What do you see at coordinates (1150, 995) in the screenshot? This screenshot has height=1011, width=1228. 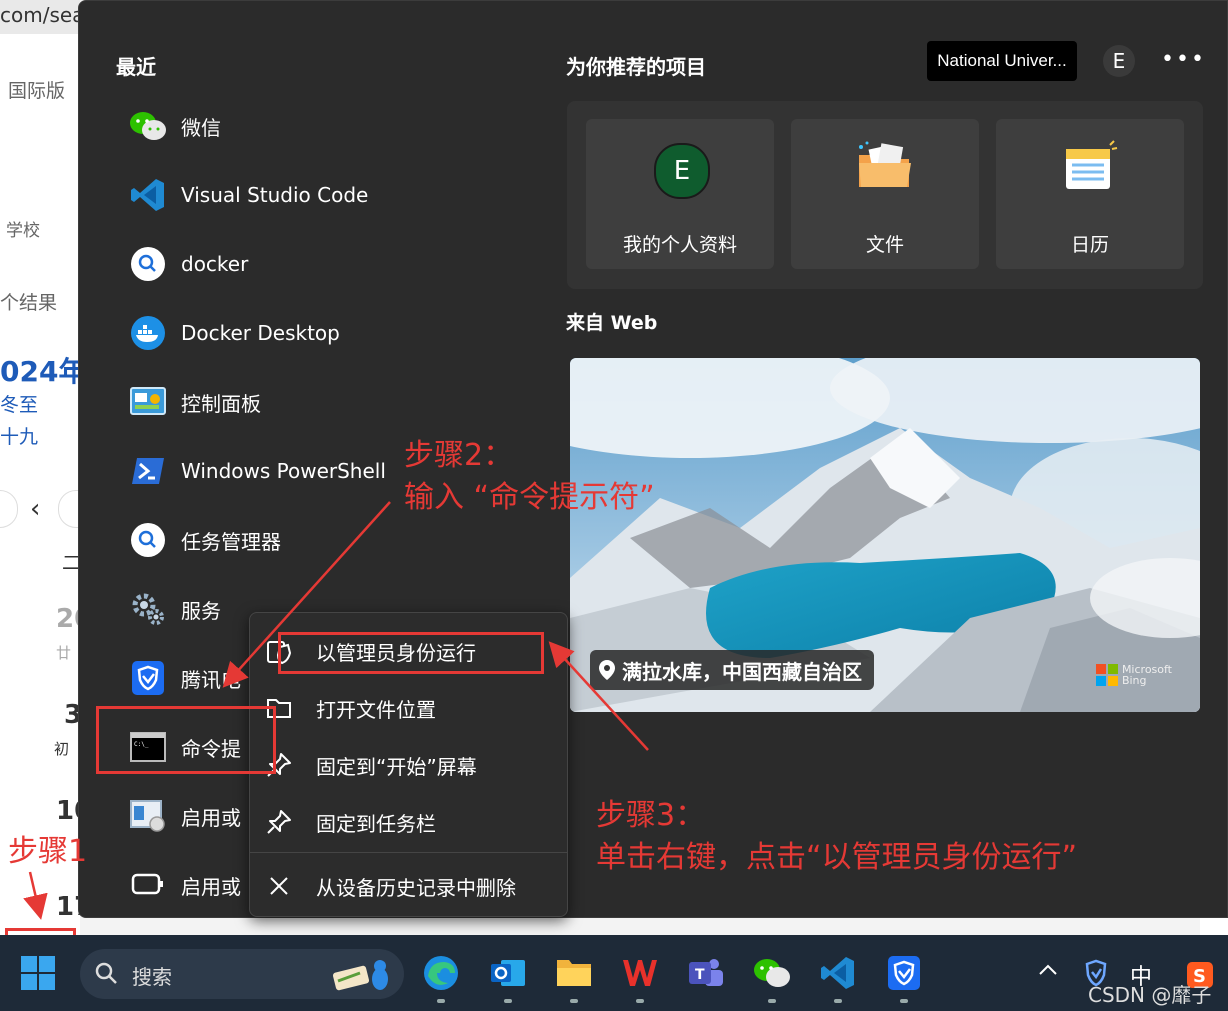 I see `csdn-watermark: CSDN @靡子` at bounding box center [1150, 995].